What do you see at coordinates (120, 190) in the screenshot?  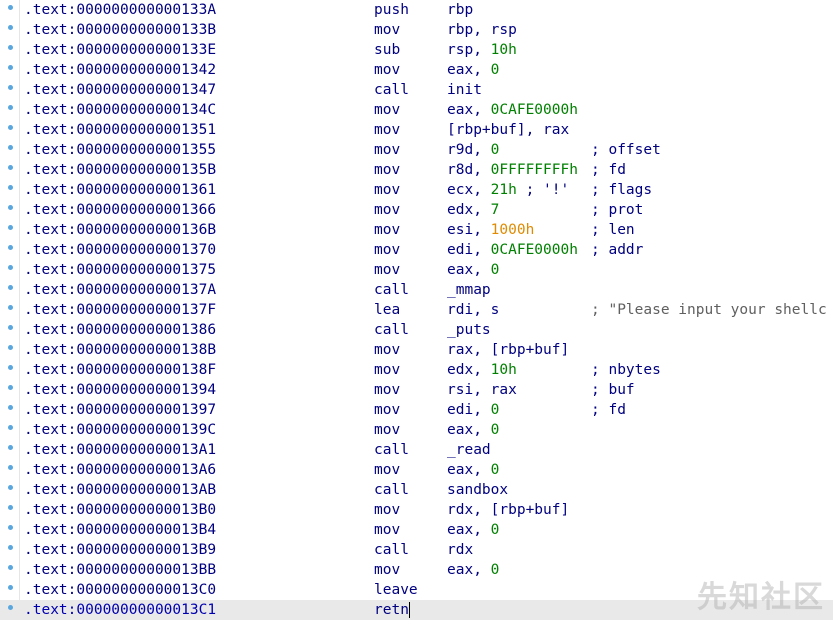 I see `address-label: .text:0000000000001361` at bounding box center [120, 190].